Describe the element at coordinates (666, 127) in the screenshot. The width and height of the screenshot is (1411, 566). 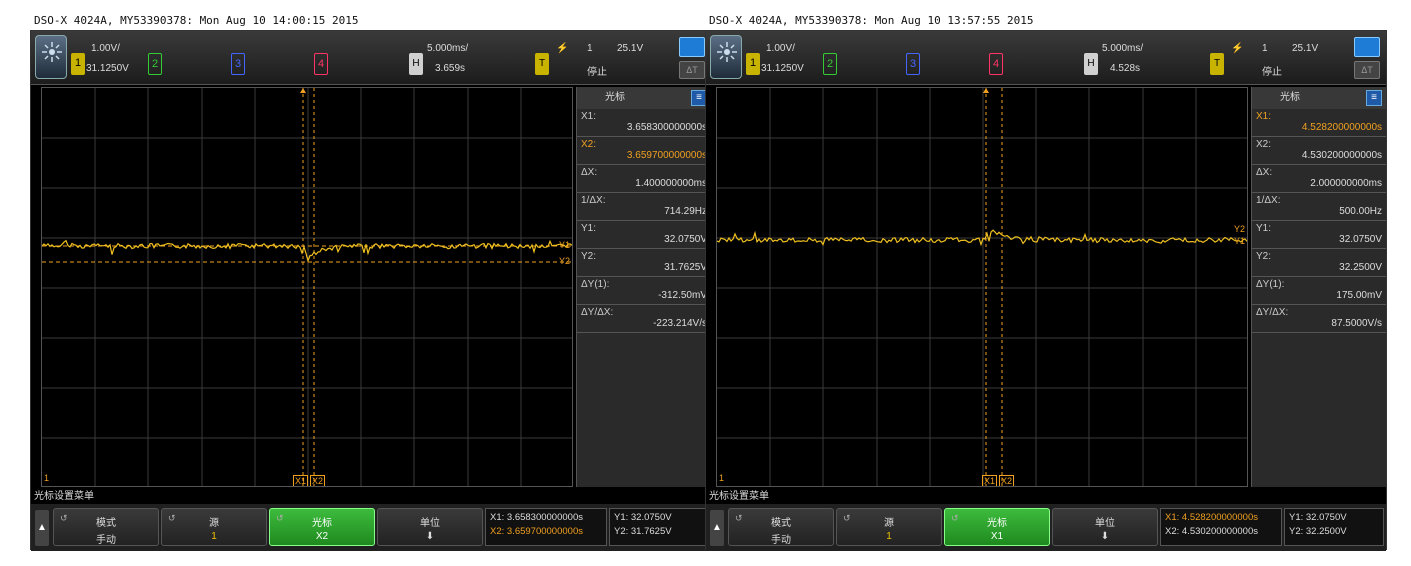
I see `readout-value: 3.658300000000s` at that location.